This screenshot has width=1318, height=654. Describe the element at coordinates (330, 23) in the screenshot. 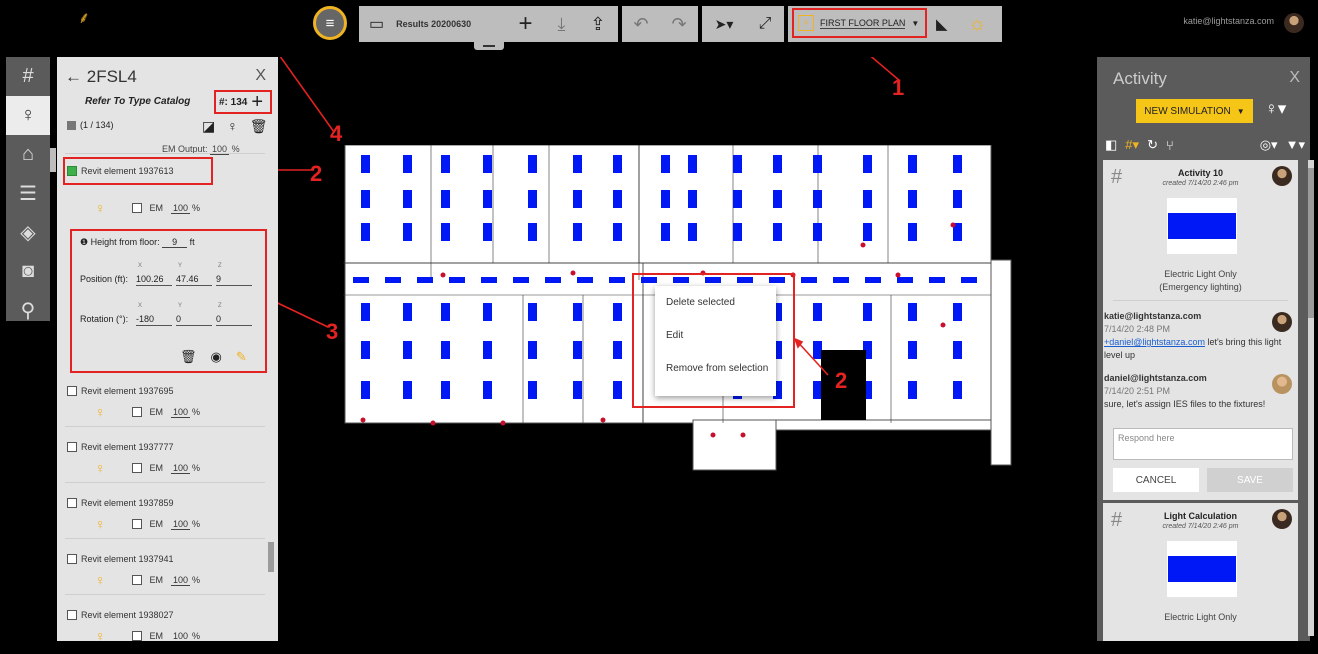

I see `menu-fab-button: ≡` at that location.